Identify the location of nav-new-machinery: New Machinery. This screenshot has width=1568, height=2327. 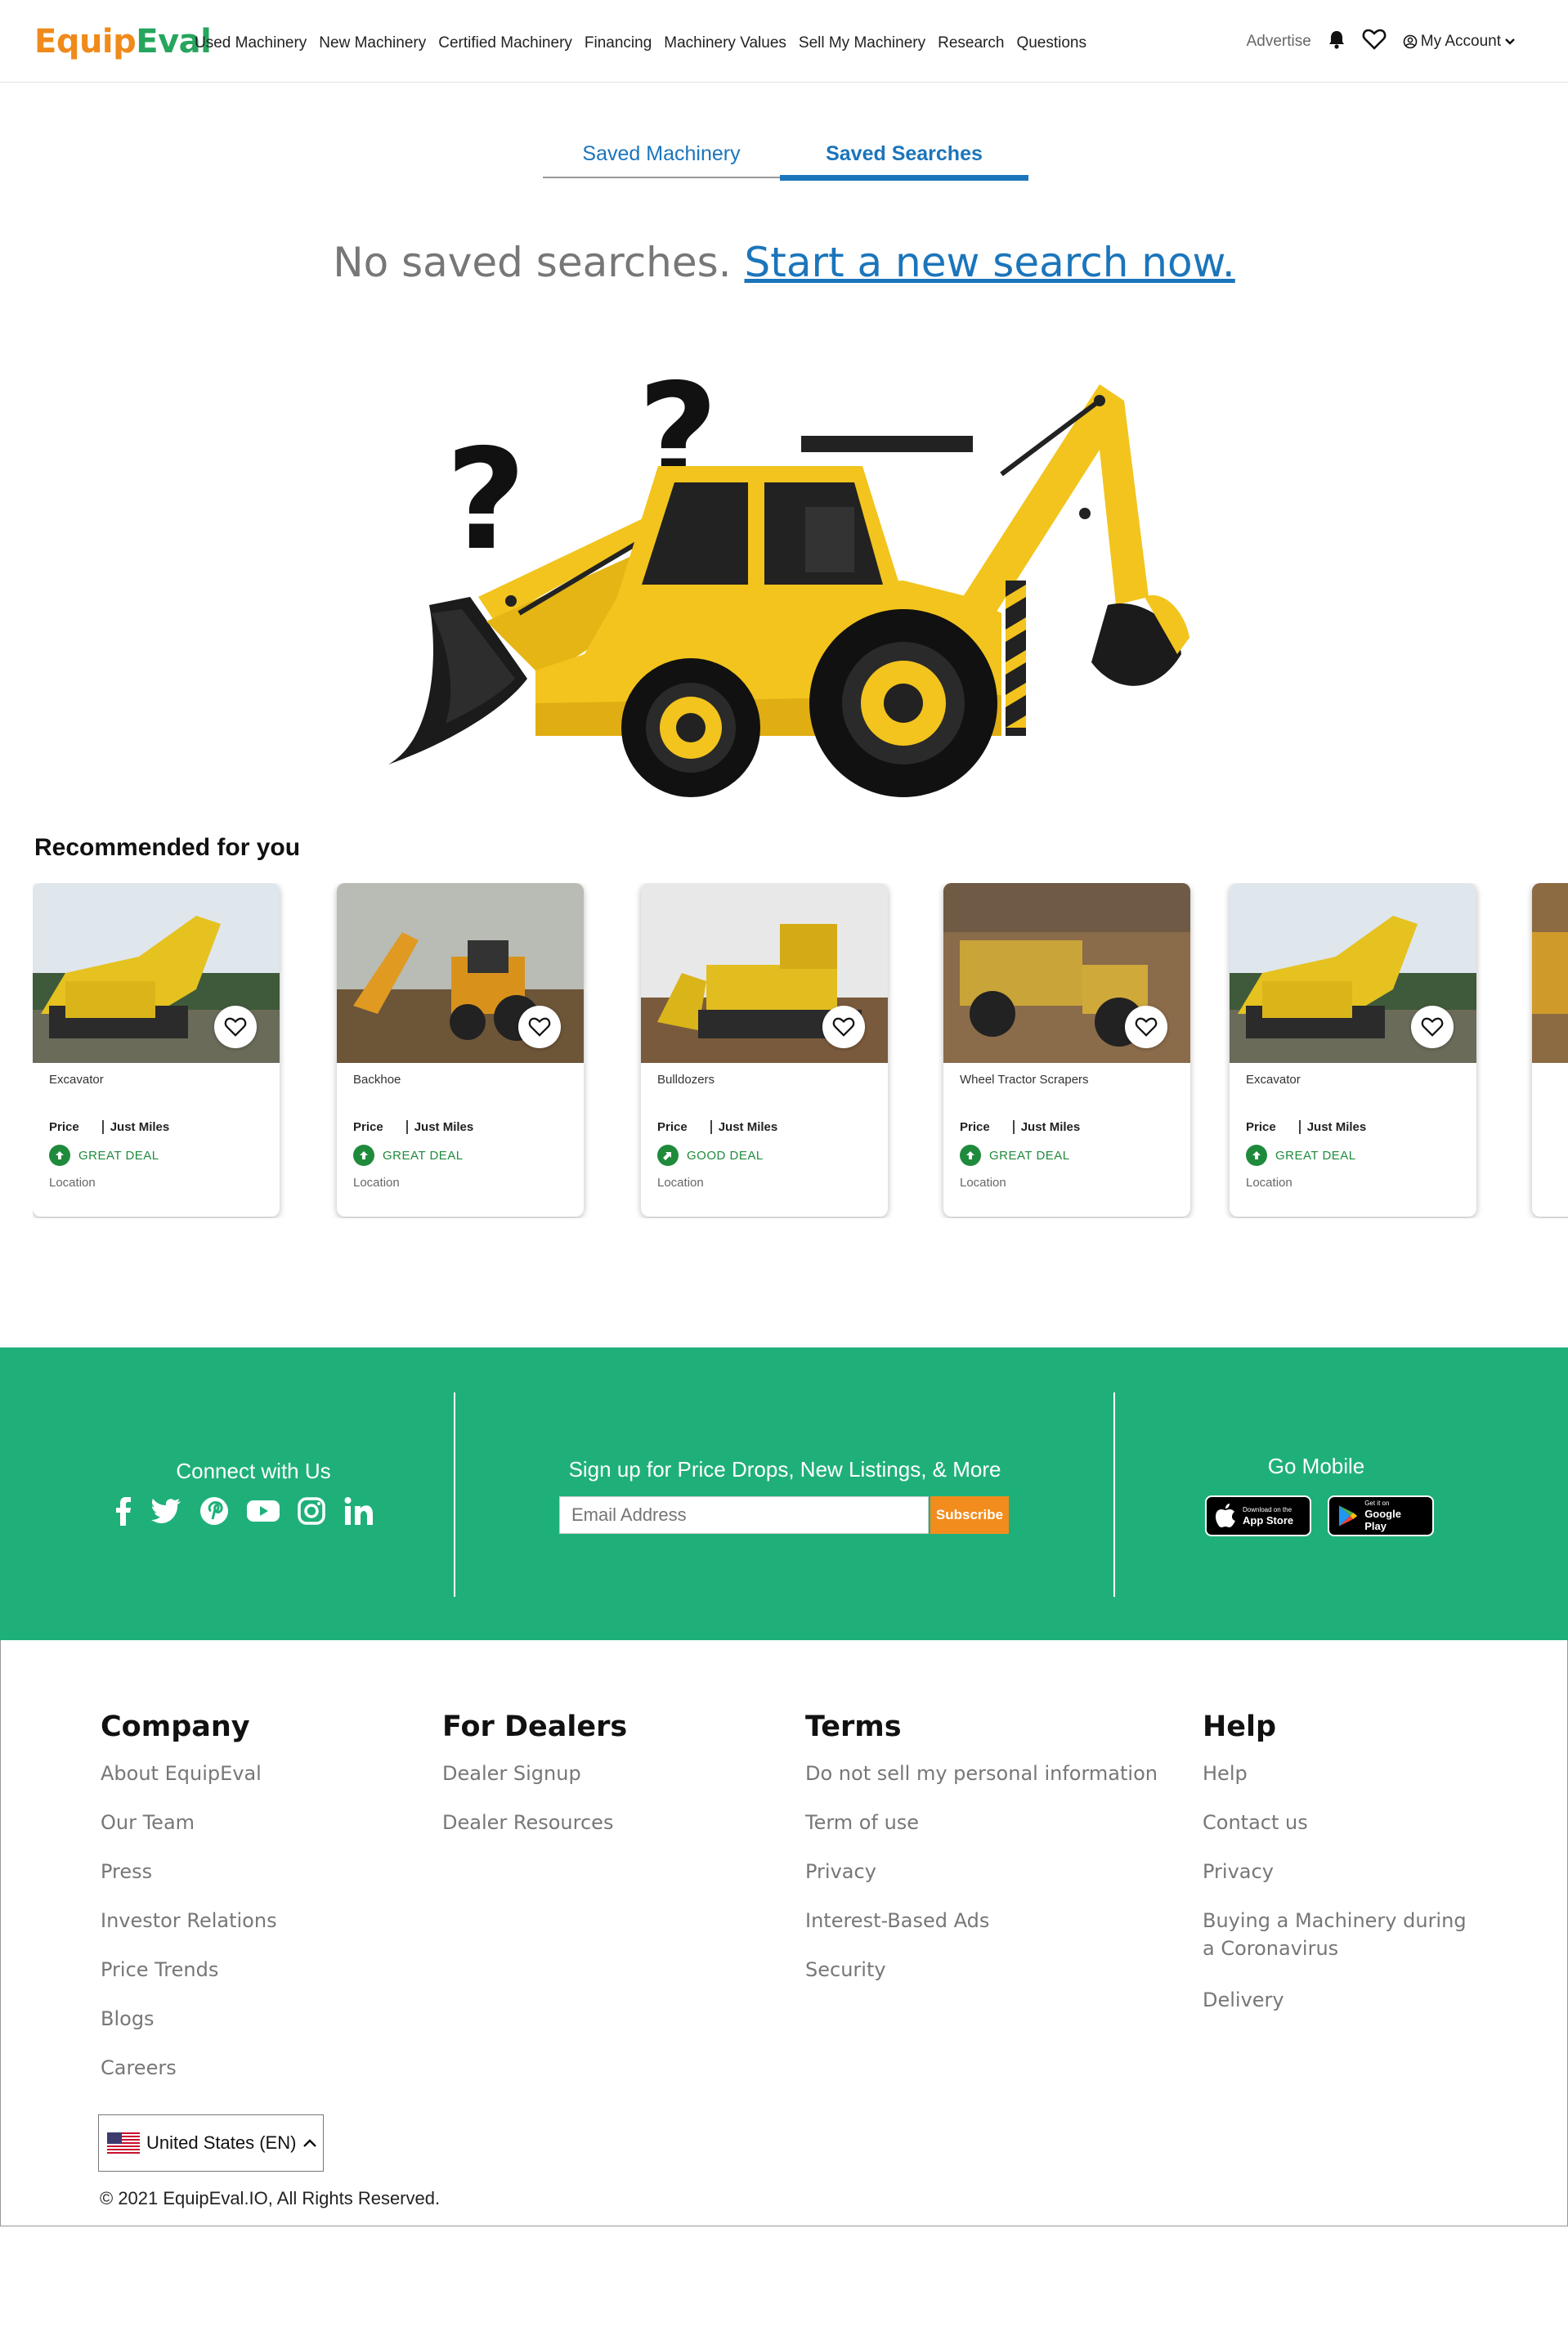
(372, 43).